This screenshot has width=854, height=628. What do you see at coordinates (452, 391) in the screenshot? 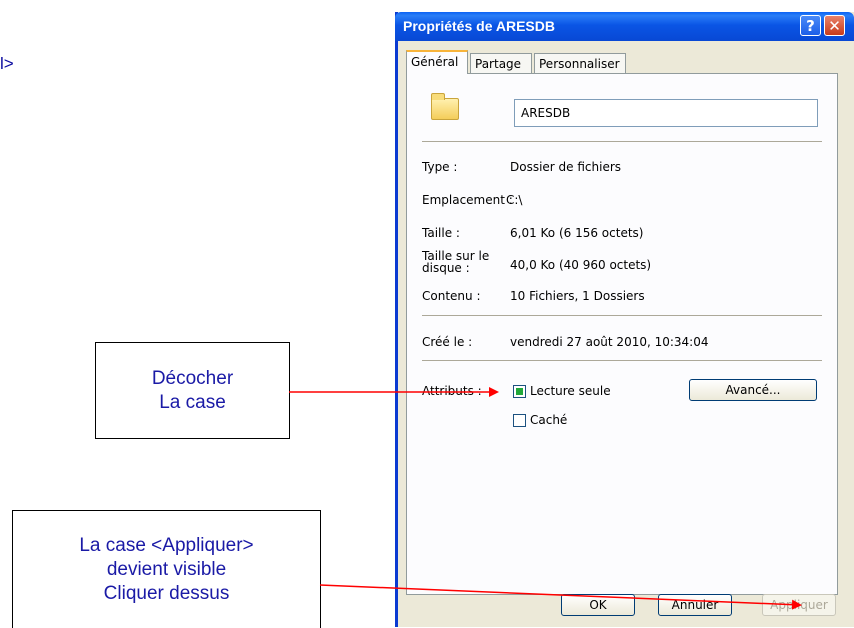
I see `attributes-label: Attributs :` at bounding box center [452, 391].